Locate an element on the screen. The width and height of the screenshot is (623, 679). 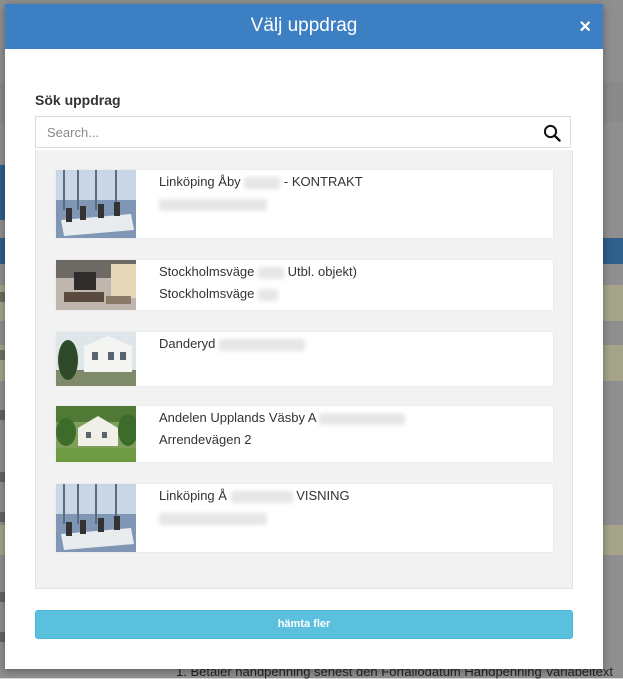
result-item-line1: Danderyd is located at coordinates (232, 343).